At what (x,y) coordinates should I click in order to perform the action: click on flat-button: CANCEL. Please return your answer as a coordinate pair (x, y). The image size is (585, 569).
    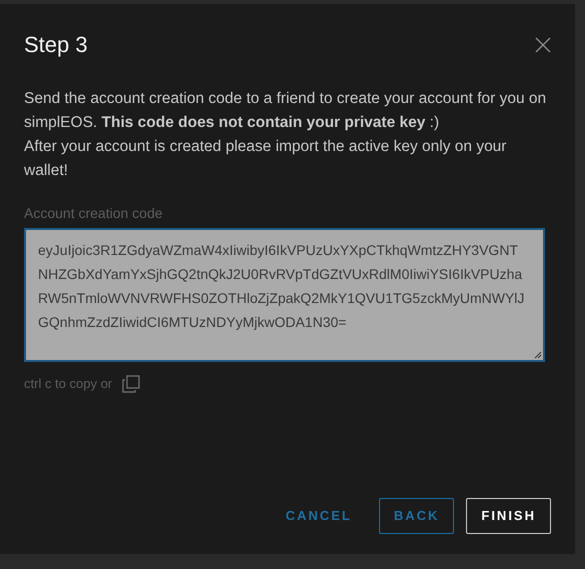
    Looking at the image, I should click on (318, 516).